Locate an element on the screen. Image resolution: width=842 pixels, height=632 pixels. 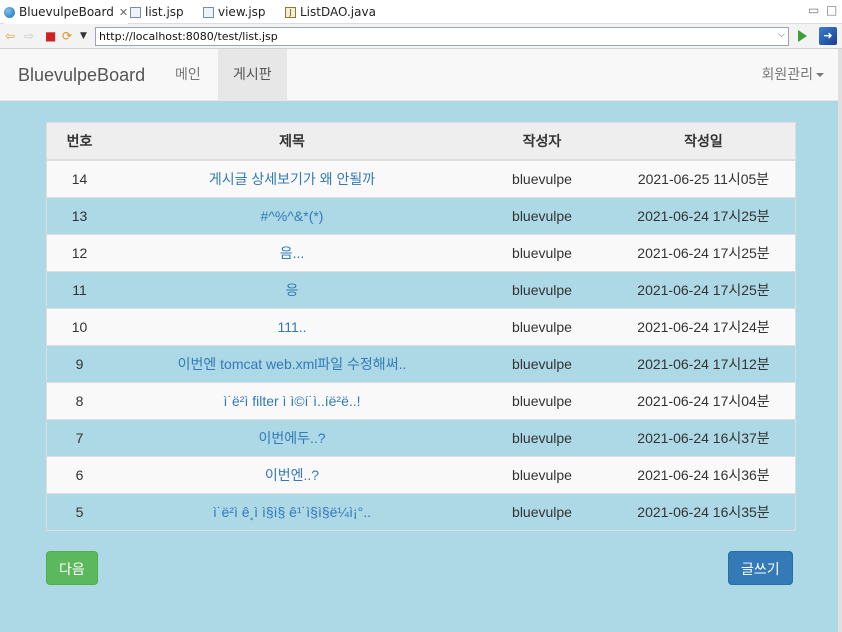
caret-down-icon is located at coordinates (820, 75).